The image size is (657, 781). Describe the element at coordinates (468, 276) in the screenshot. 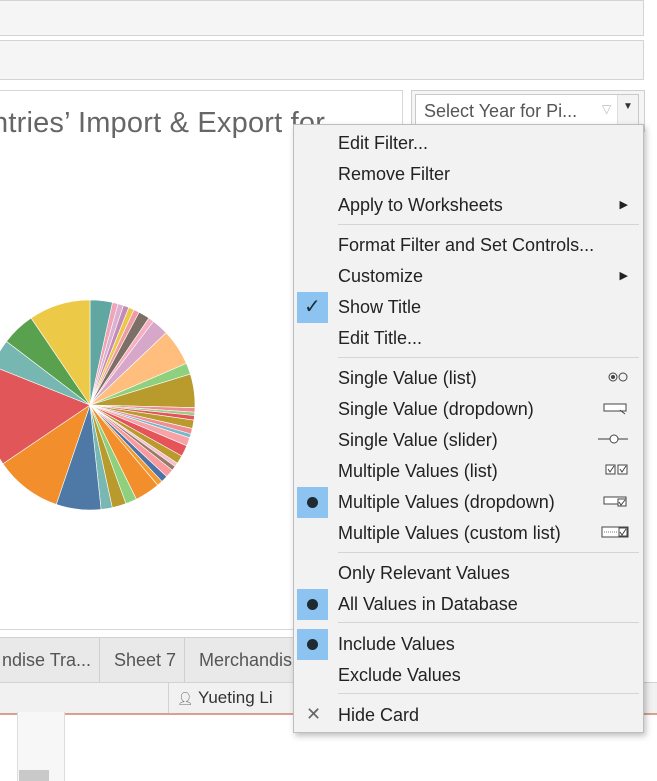

I see `menu-customize: Customize ▶` at that location.